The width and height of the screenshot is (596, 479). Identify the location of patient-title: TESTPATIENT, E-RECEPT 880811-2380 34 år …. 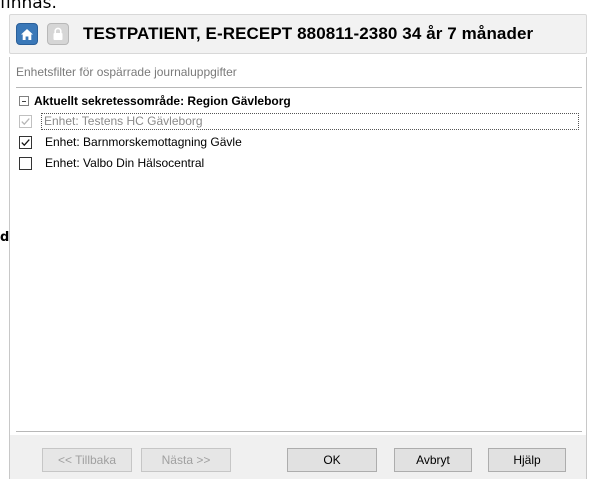
(308, 33).